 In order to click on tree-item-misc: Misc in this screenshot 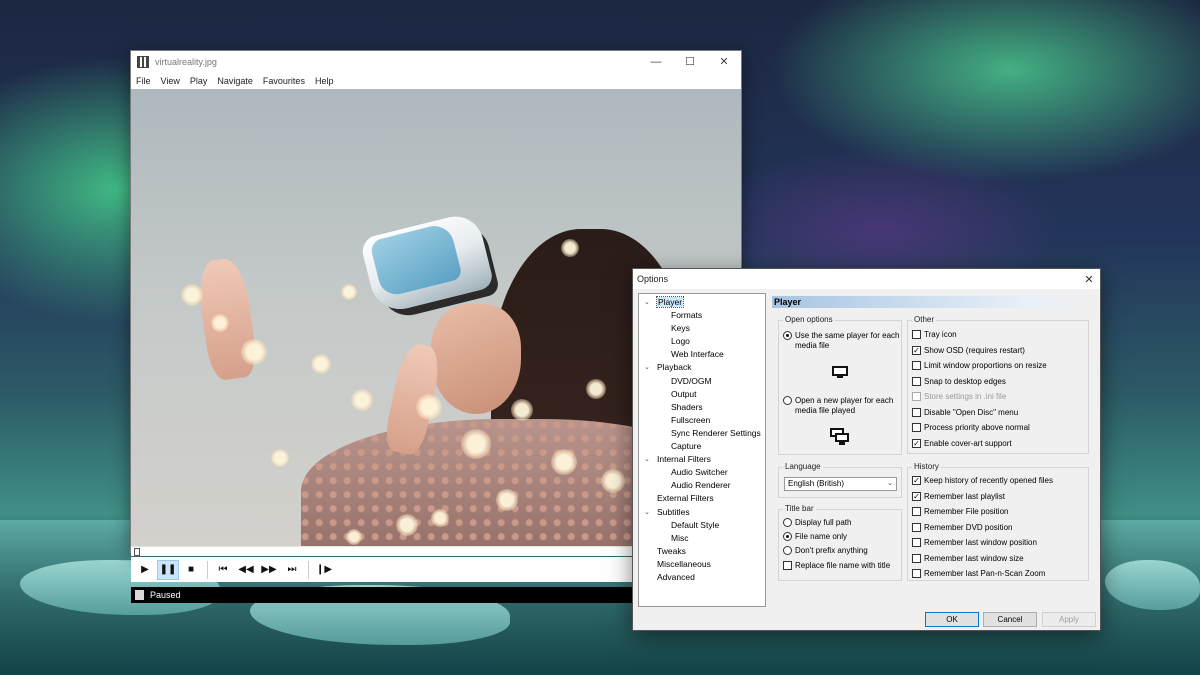, I will do `click(702, 538)`.